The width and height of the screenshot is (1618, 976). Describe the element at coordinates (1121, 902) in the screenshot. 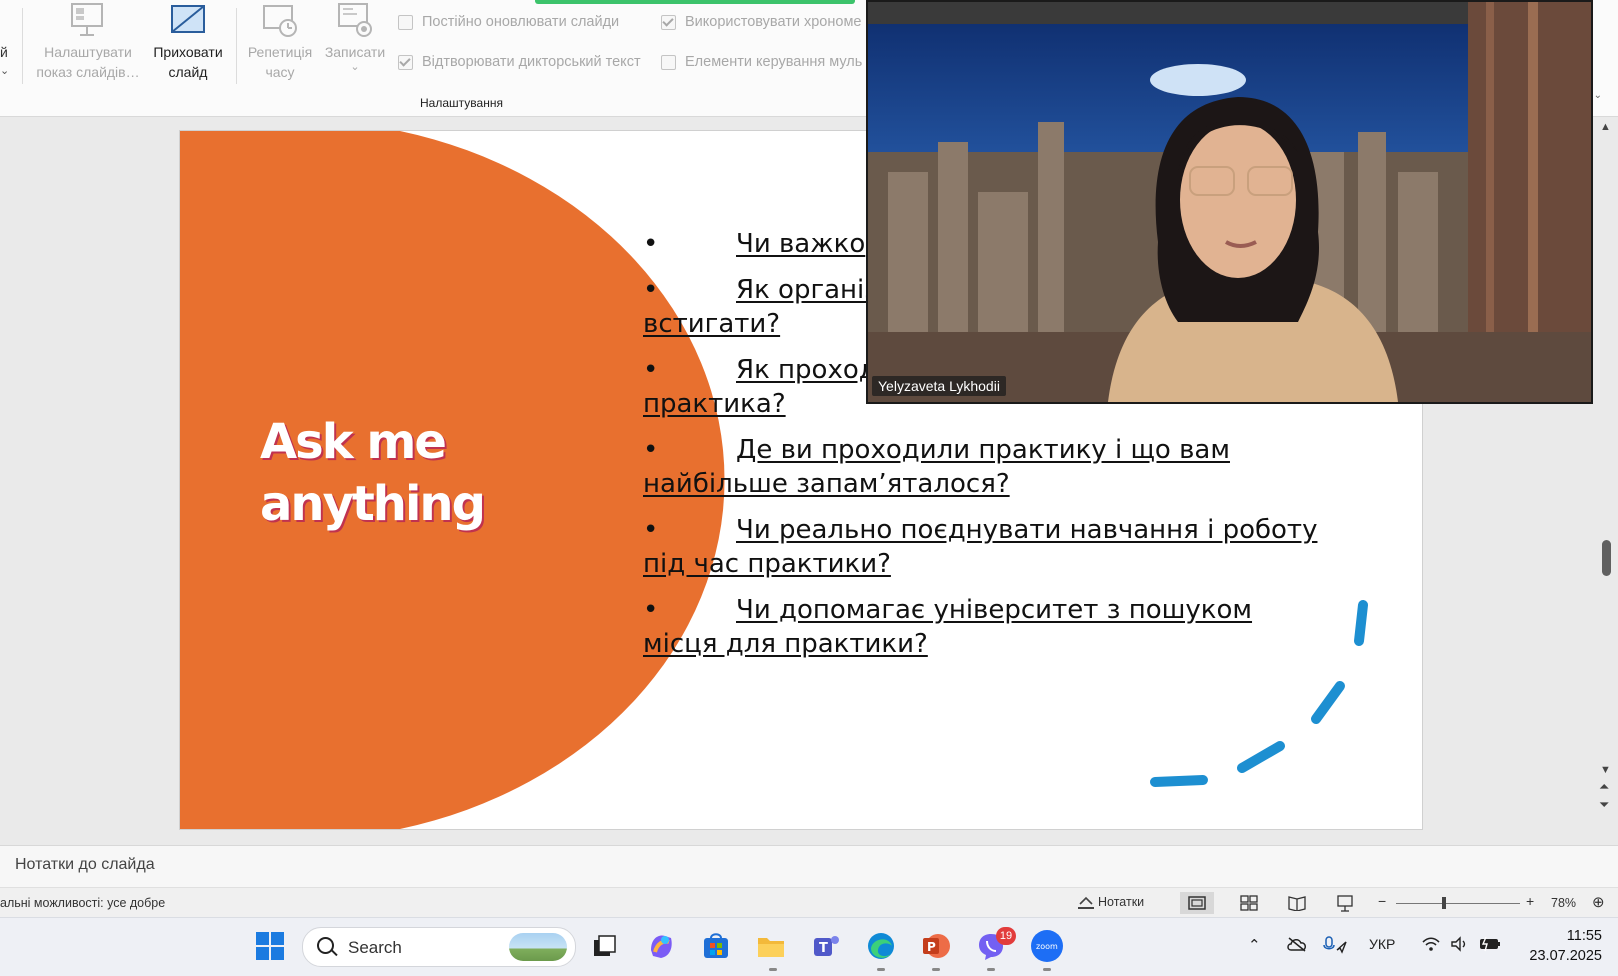

I see `notes-toggle-label: Нотатки` at that location.